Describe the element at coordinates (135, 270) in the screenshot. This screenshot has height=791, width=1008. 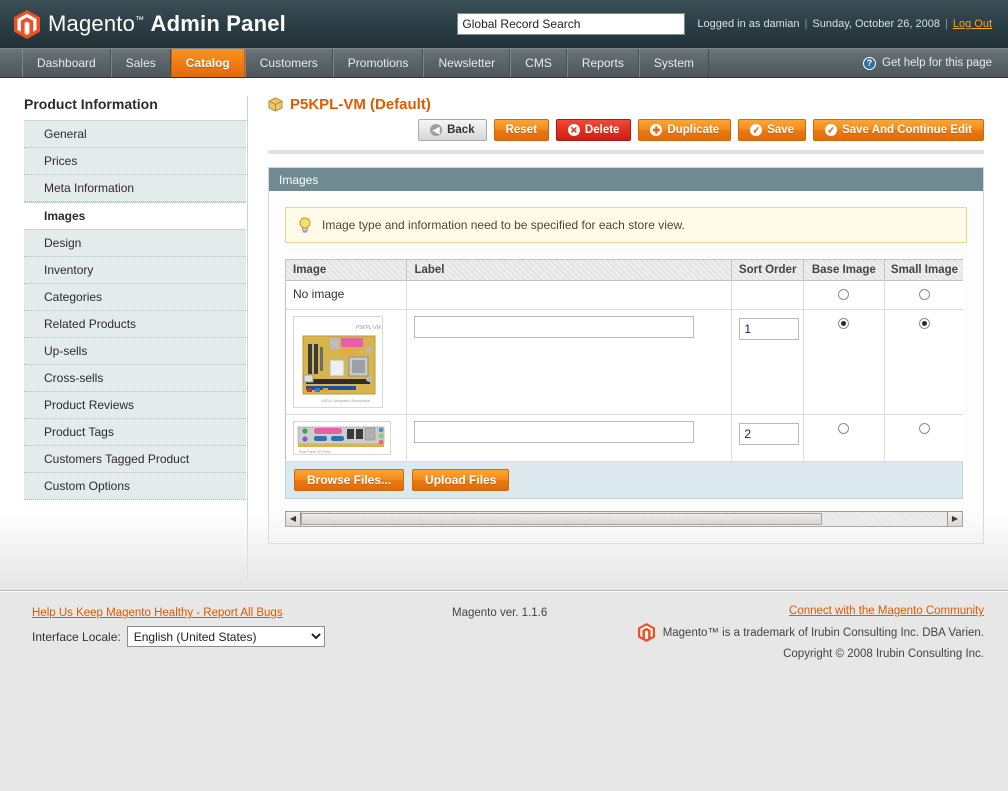
I see `sidebar-item-inventory: Inventory` at that location.